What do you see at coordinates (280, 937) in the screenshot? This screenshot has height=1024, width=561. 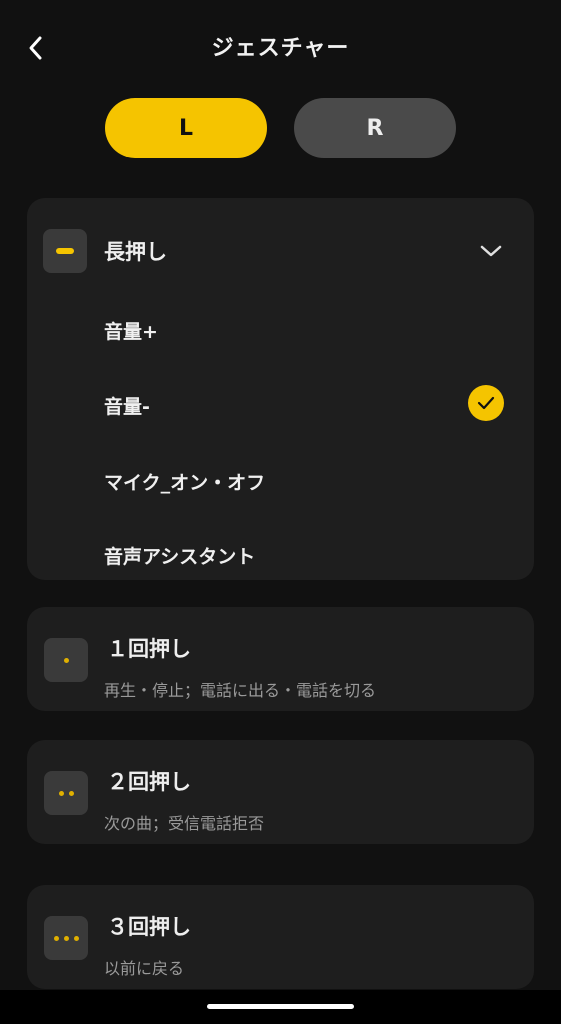 I see `gesture-card-triple-press: ３回押し 以前に戻る` at bounding box center [280, 937].